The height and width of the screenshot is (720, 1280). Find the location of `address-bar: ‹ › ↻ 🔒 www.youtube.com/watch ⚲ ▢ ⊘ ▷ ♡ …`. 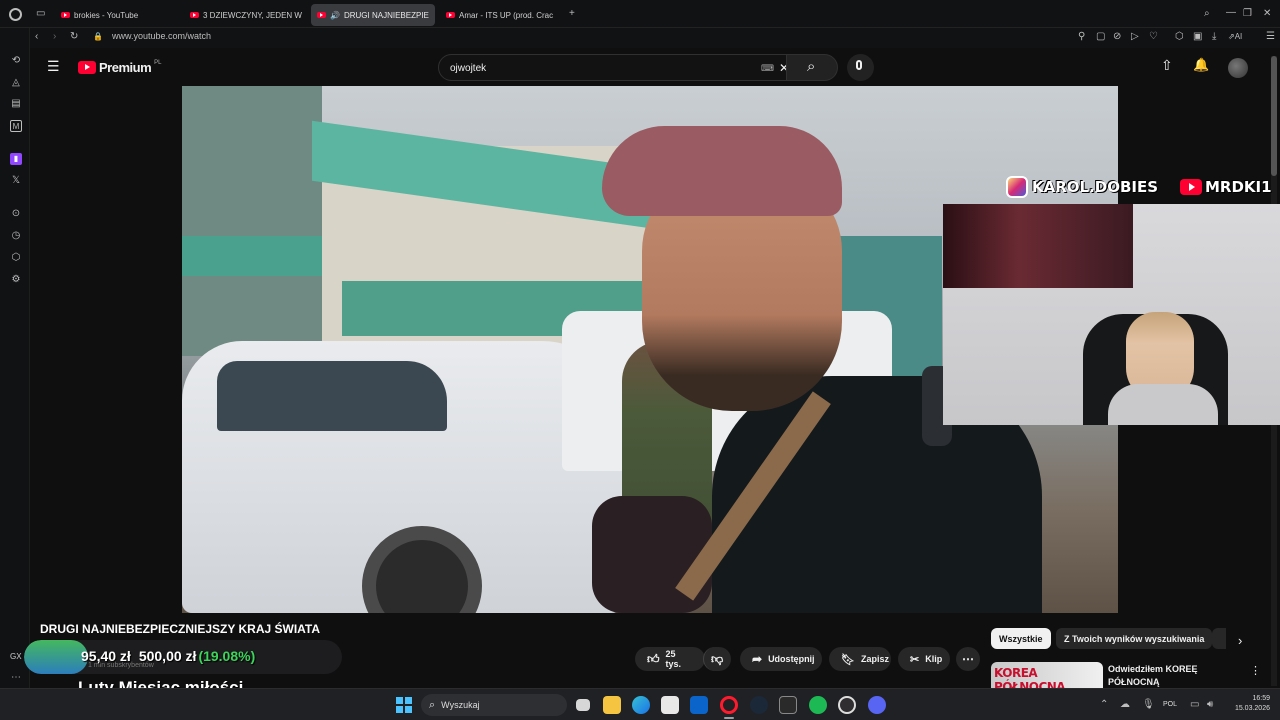

address-bar: ‹ › ↻ 🔒 www.youtube.com/watch ⚲ ▢ ⊘ ▷ ♡ … is located at coordinates (655, 38).